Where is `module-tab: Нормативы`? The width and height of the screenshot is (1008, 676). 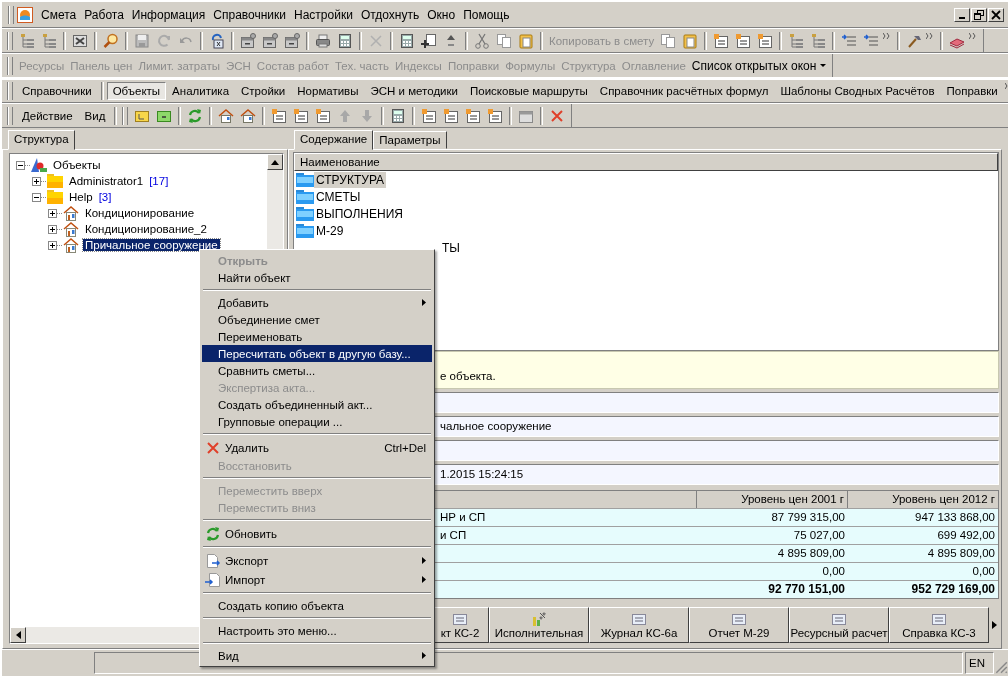
module-tab: Нормативы is located at coordinates (328, 91).